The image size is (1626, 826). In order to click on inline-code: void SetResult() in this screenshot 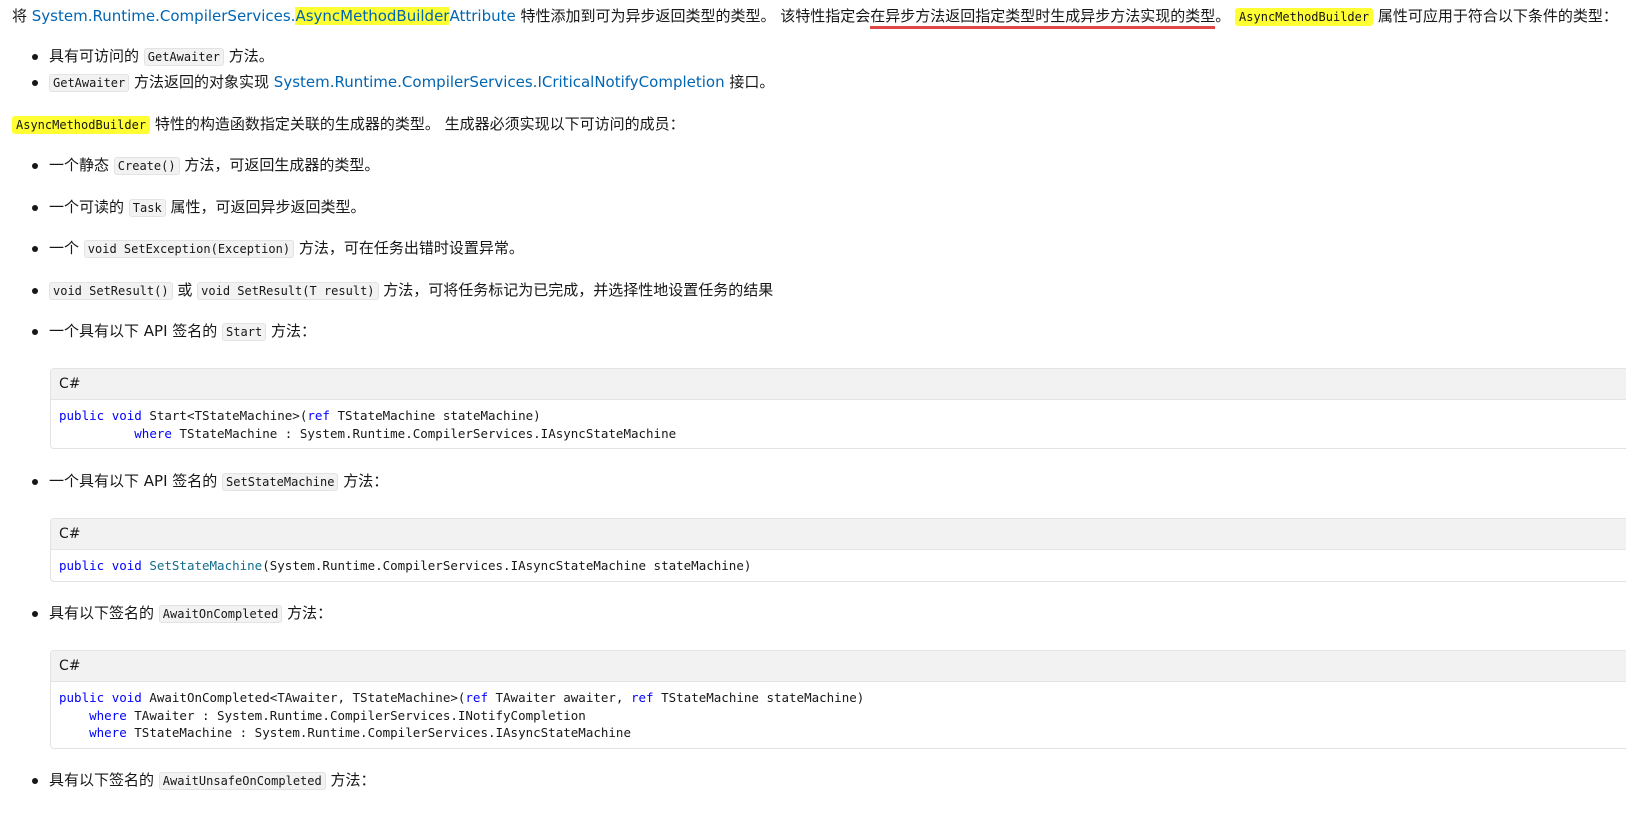, I will do `click(111, 291)`.